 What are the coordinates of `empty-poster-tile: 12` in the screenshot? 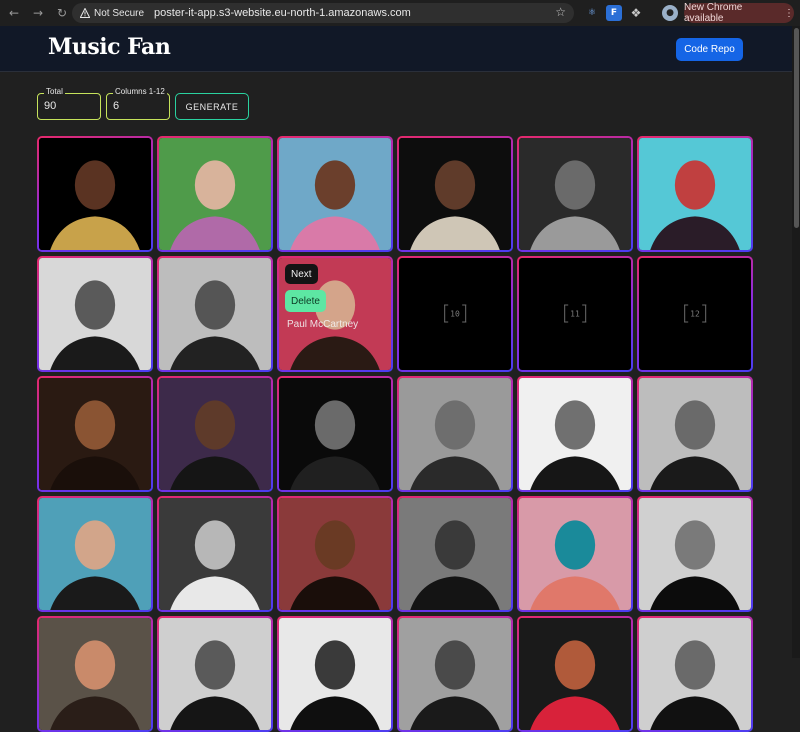 It's located at (695, 314).